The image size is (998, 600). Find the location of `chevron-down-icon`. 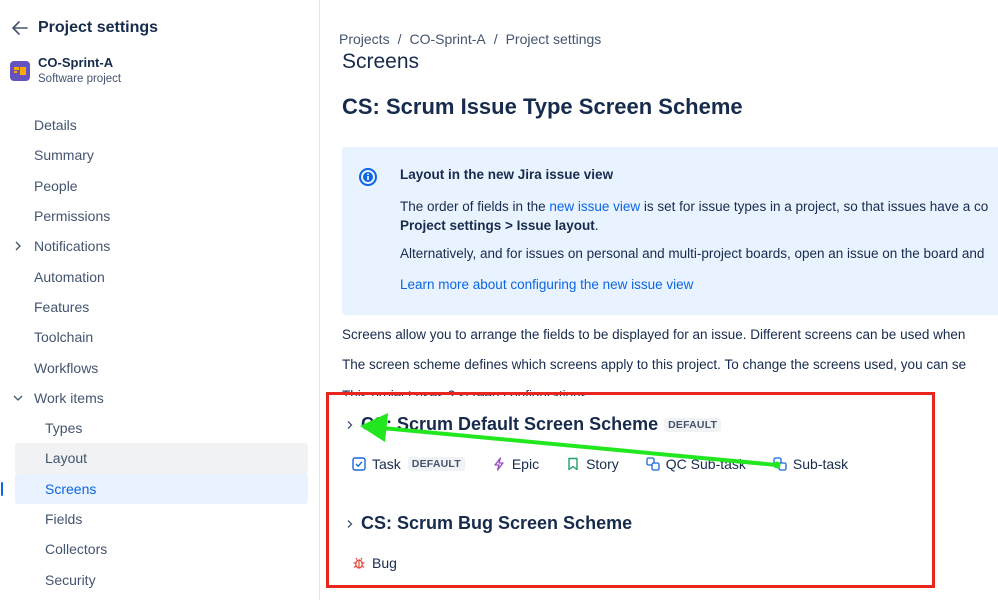

chevron-down-icon is located at coordinates (18, 398).